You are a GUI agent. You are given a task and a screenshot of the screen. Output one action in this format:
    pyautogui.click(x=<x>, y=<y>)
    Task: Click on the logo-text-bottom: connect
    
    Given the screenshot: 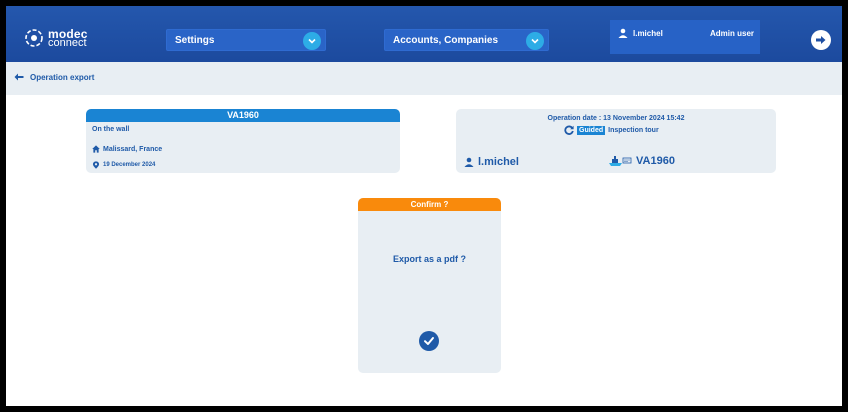 What is the action you would take?
    pyautogui.click(x=67, y=42)
    